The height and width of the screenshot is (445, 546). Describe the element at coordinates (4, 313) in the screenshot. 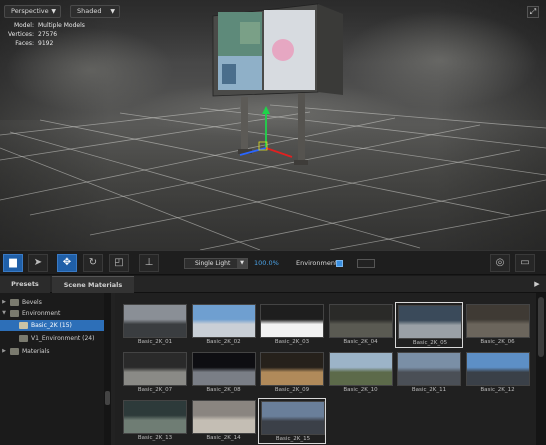

I see `collapse-arrow-icon: ▼` at that location.